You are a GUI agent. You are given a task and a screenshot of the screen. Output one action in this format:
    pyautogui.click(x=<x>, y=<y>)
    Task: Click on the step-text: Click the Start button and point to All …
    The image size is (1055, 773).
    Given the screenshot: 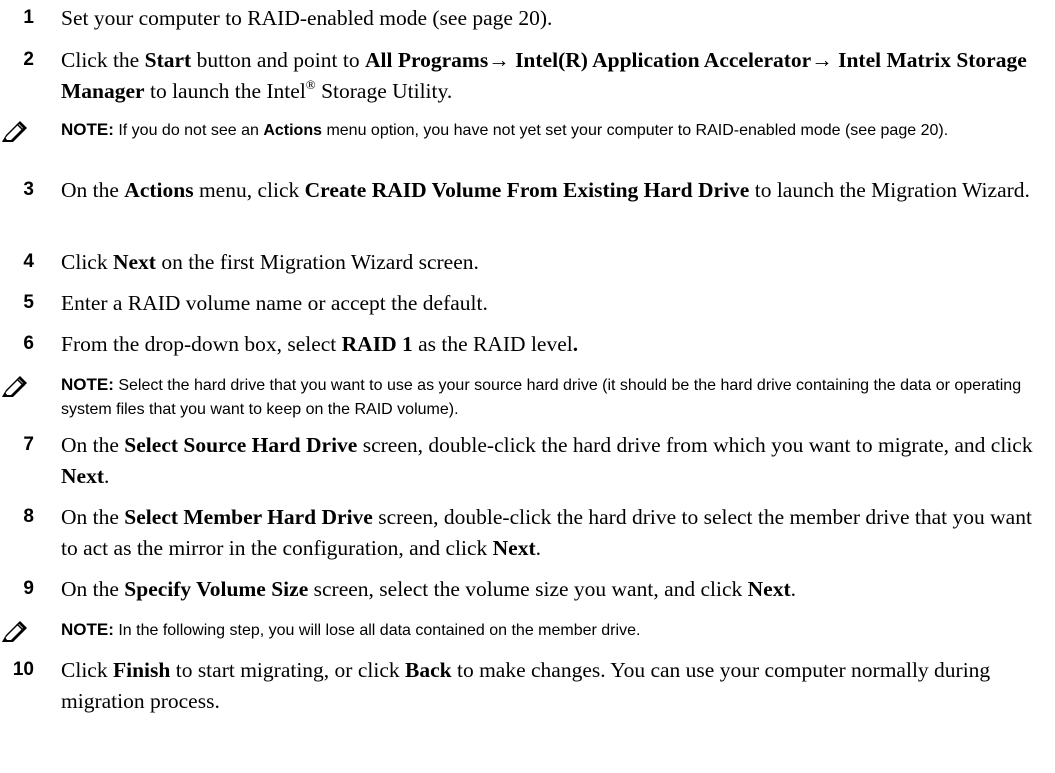 What is the action you would take?
    pyautogui.click(x=544, y=75)
    